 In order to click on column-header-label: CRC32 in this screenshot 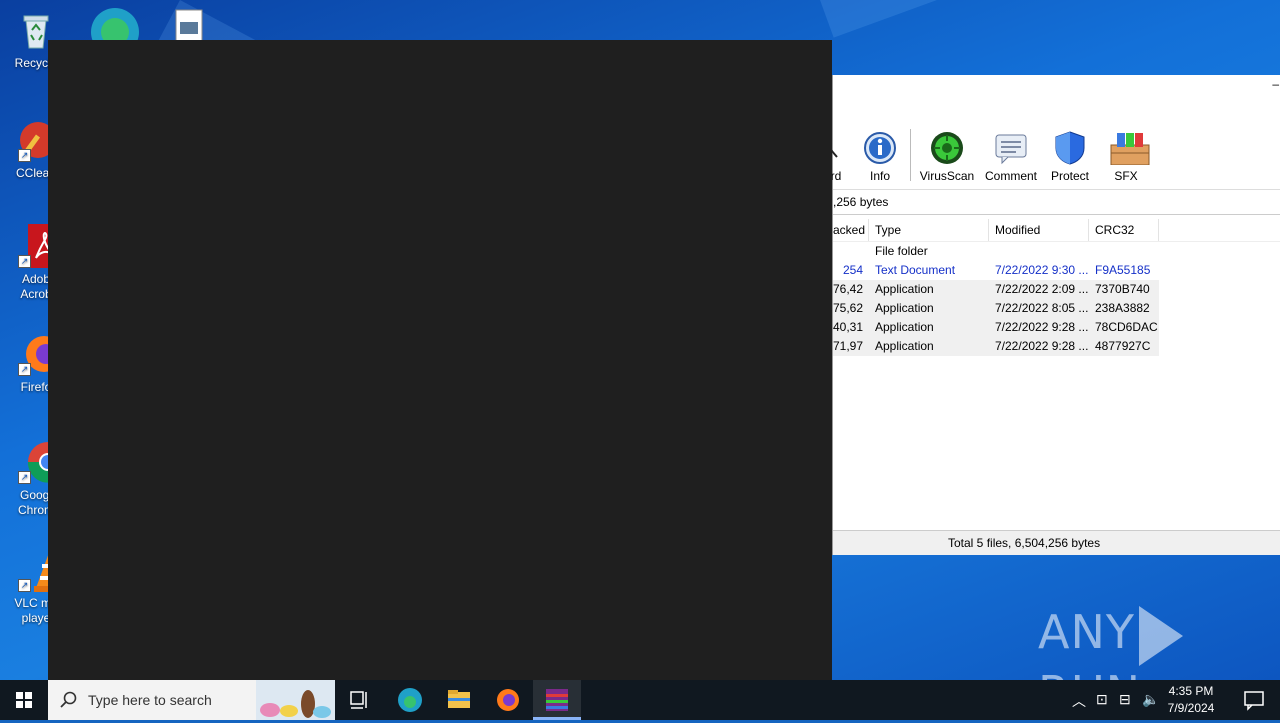, I will do `click(1115, 230)`.